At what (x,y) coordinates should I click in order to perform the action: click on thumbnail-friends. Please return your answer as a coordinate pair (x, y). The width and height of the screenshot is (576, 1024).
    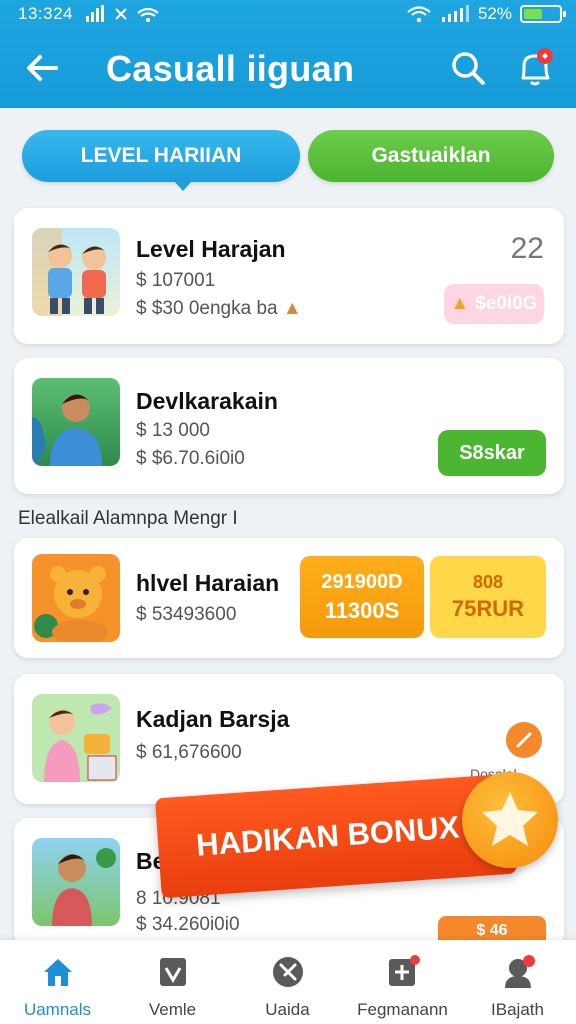
    Looking at the image, I should click on (76, 272).